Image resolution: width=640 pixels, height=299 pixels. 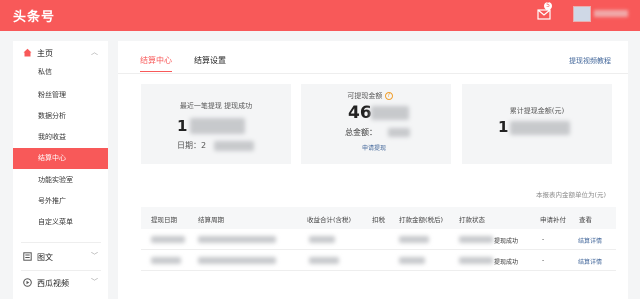 I want to click on card-label: 累计提现金额(元), so click(x=537, y=111).